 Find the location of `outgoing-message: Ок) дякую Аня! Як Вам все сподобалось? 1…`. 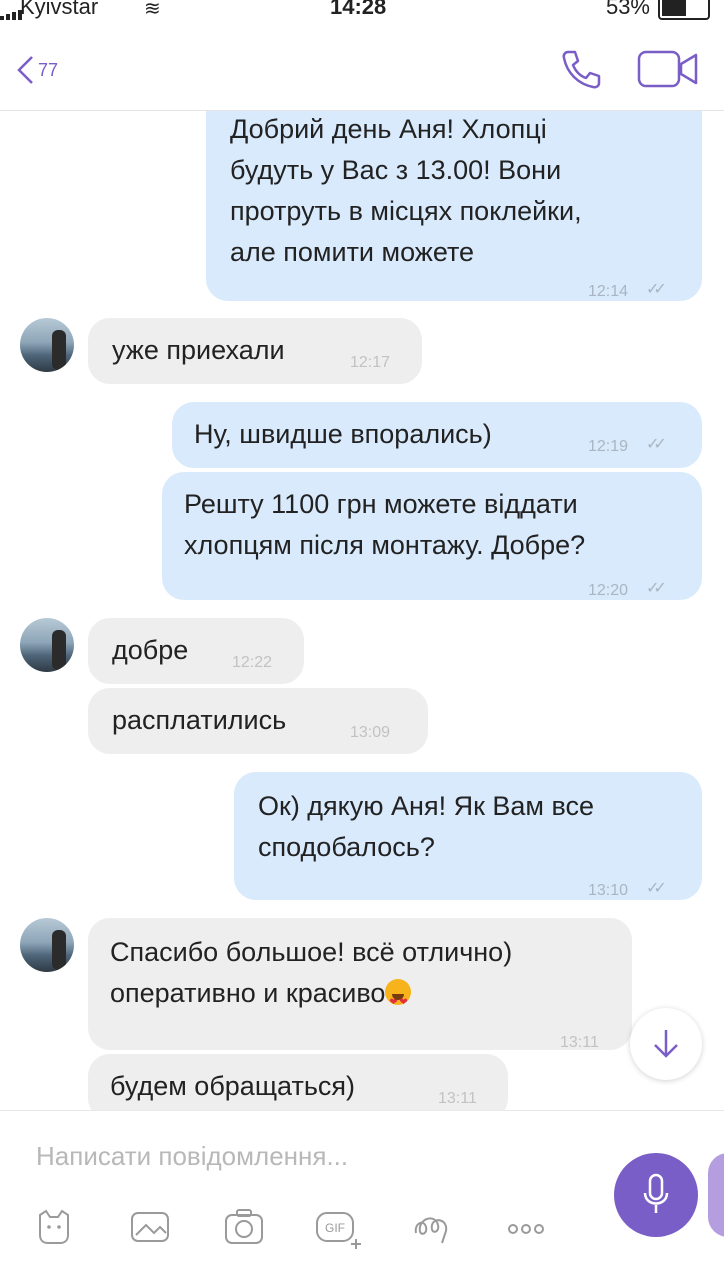

outgoing-message: Ок) дякую Аня! Як Вам все сподобалось? 1… is located at coordinates (468, 836).